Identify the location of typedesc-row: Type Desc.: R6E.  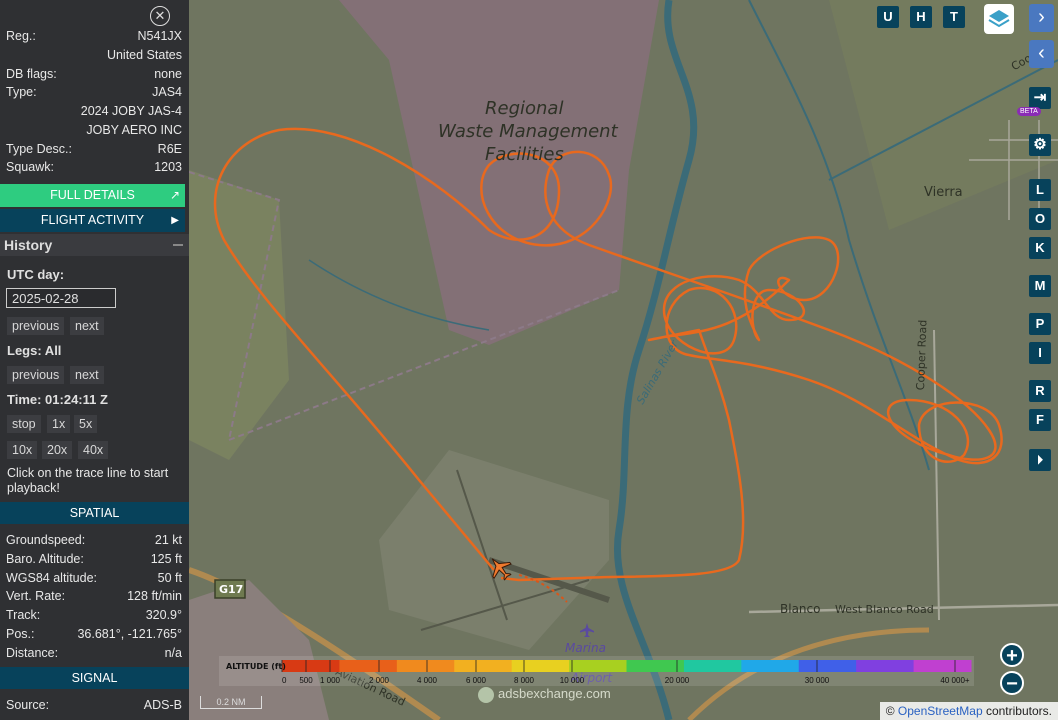
(94, 151).